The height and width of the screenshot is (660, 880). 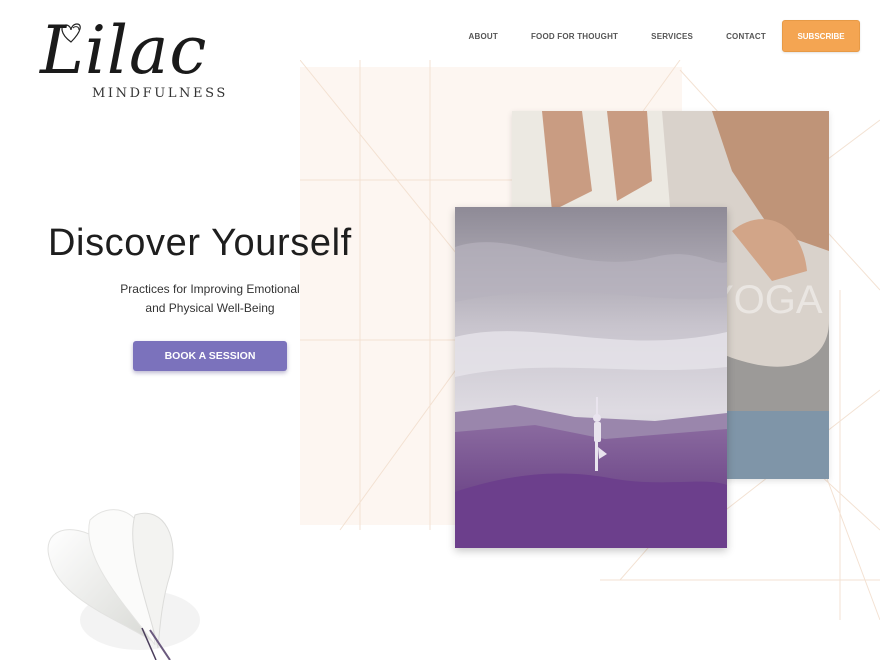 What do you see at coordinates (483, 36) in the screenshot?
I see `nav-item-about: ABOUT` at bounding box center [483, 36].